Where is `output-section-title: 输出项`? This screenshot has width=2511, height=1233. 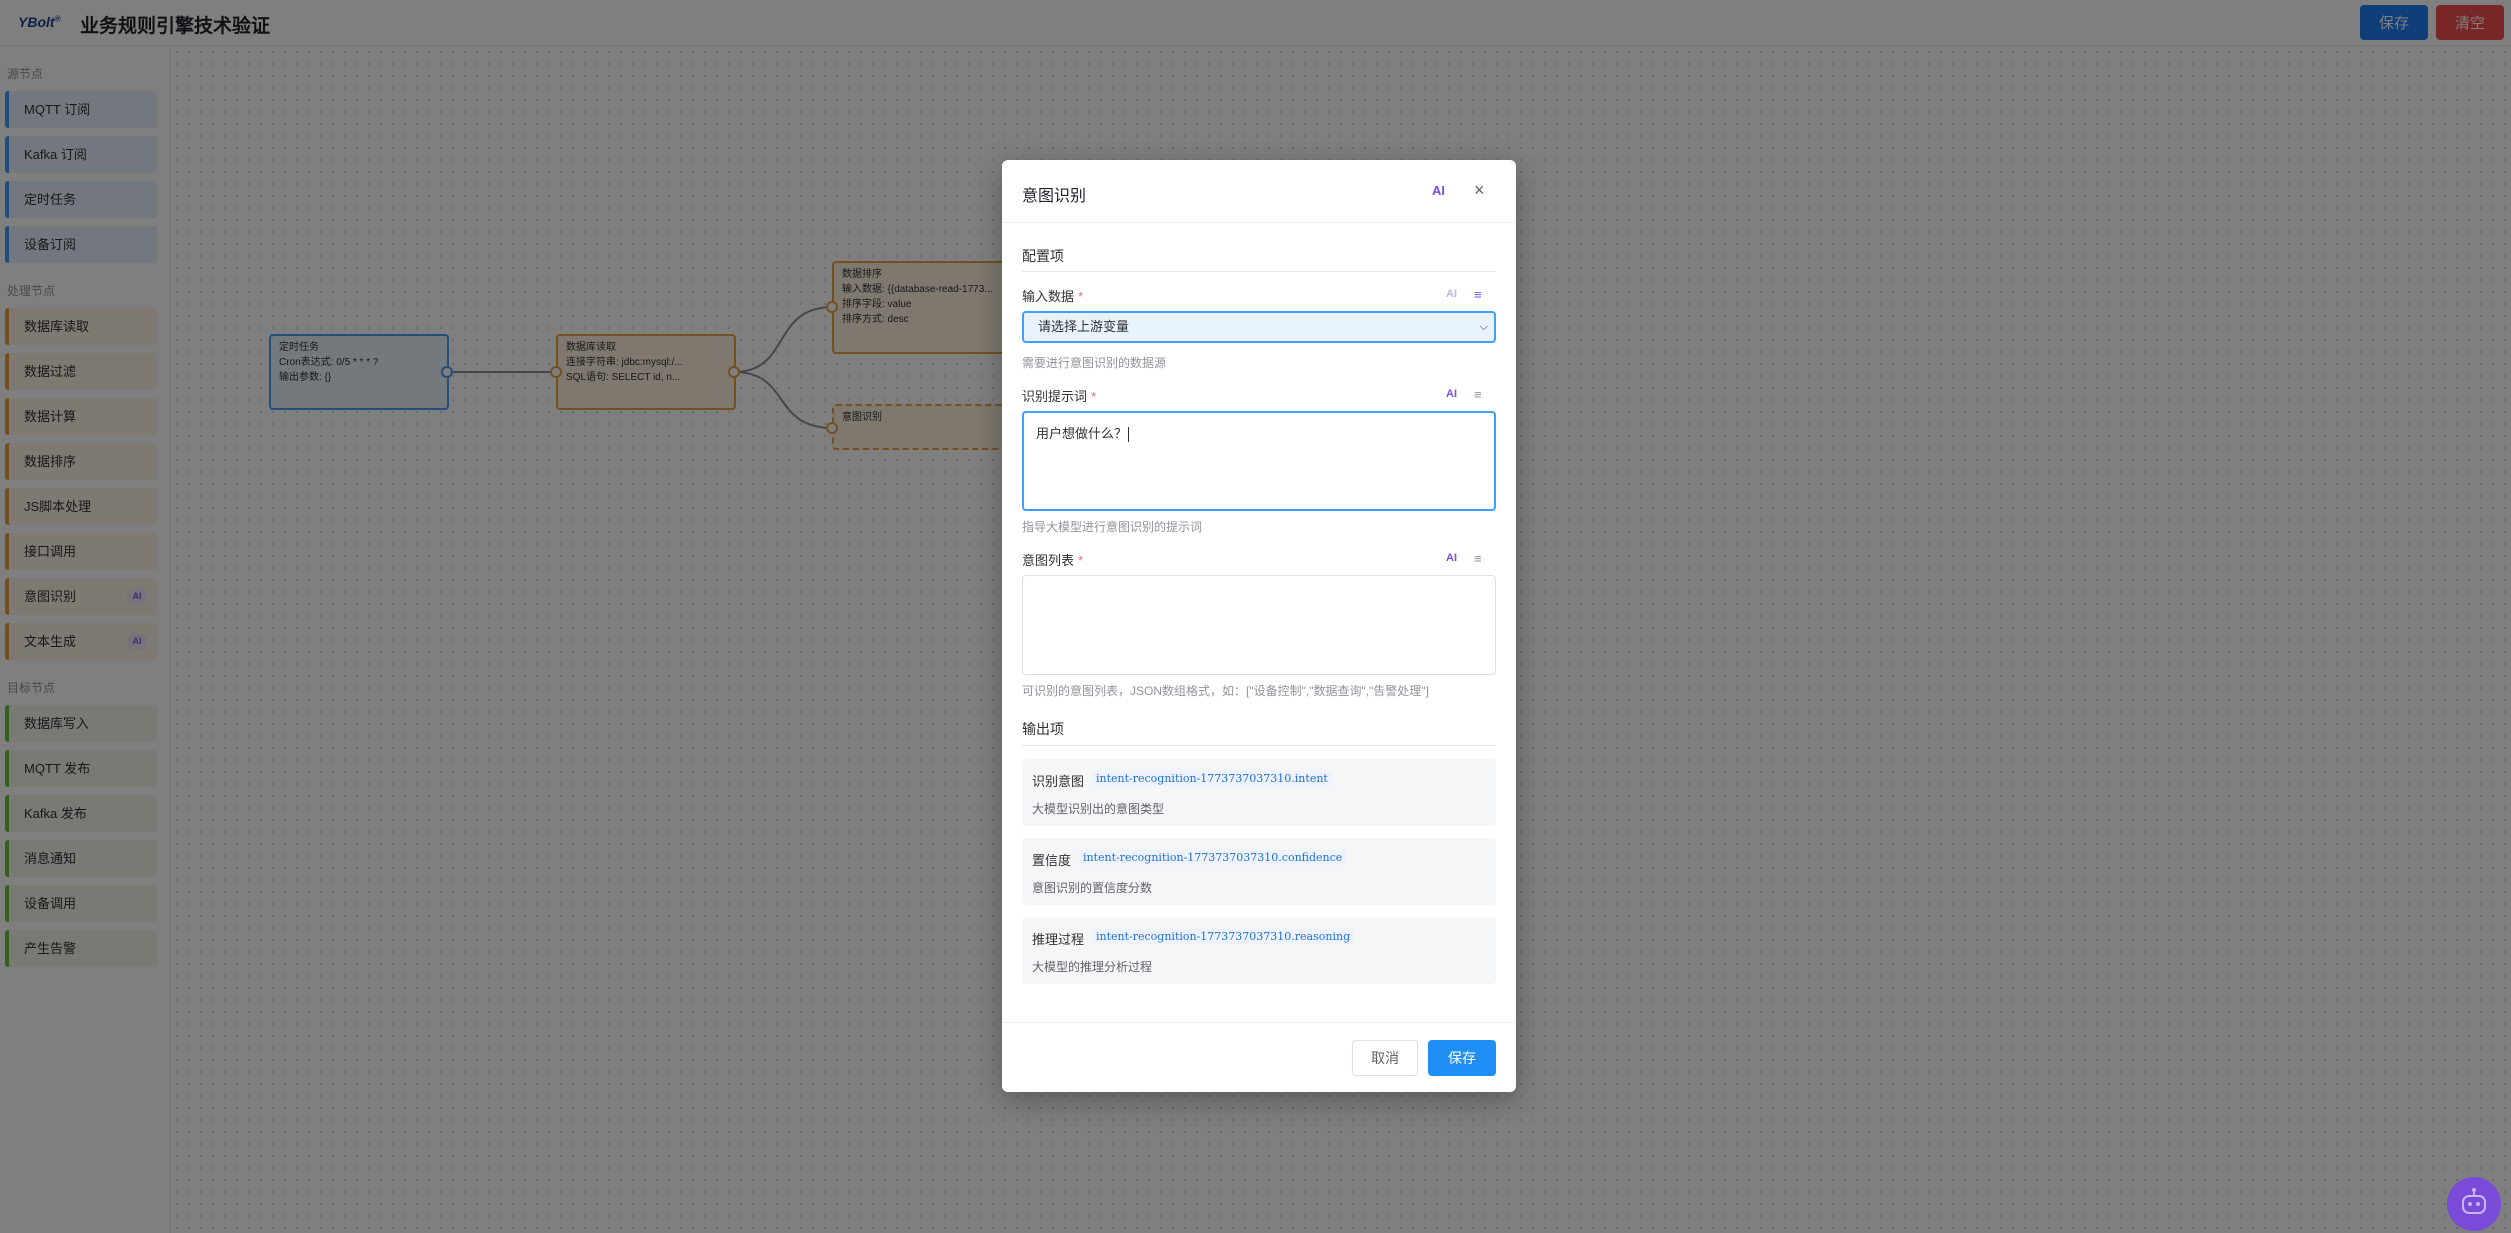
output-section-title: 输出项 is located at coordinates (1043, 729).